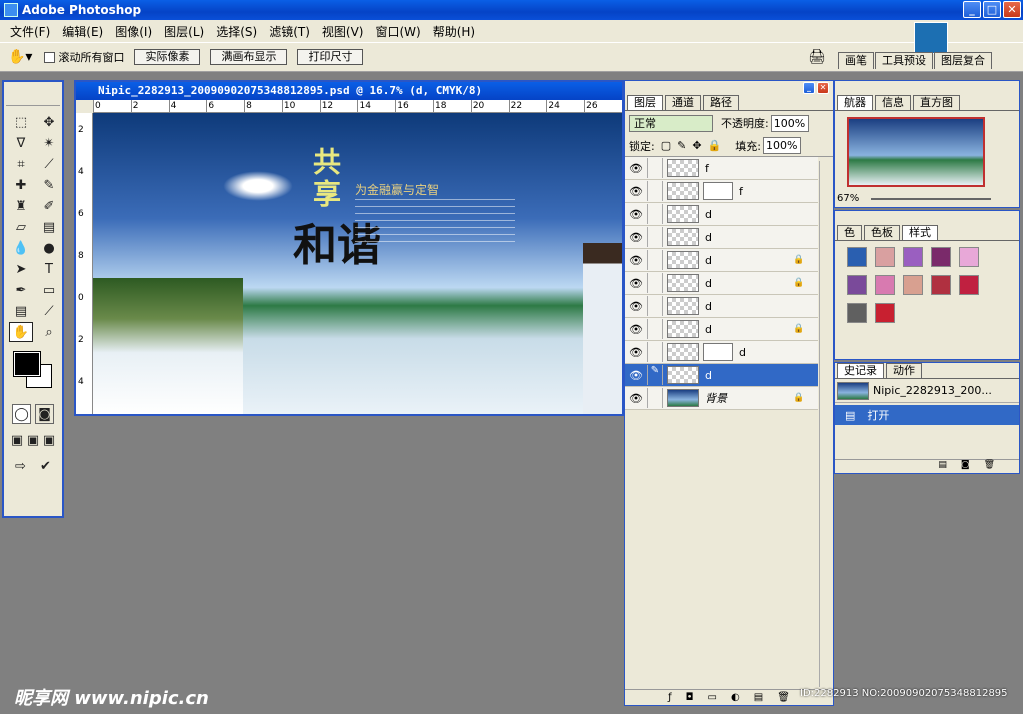 The height and width of the screenshot is (714, 1023). I want to click on minimize-button: _, so click(972, 9).